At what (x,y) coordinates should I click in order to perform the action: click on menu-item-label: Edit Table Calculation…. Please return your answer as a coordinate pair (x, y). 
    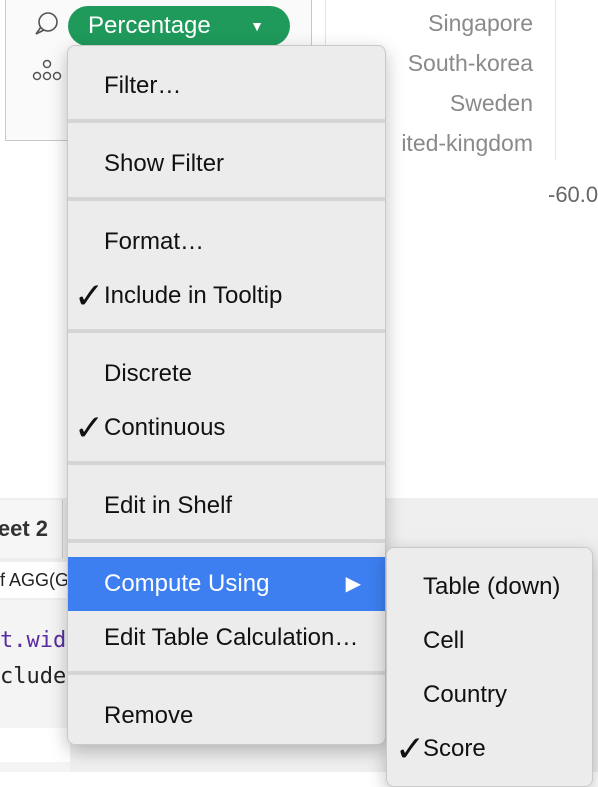
    Looking at the image, I should click on (231, 637).